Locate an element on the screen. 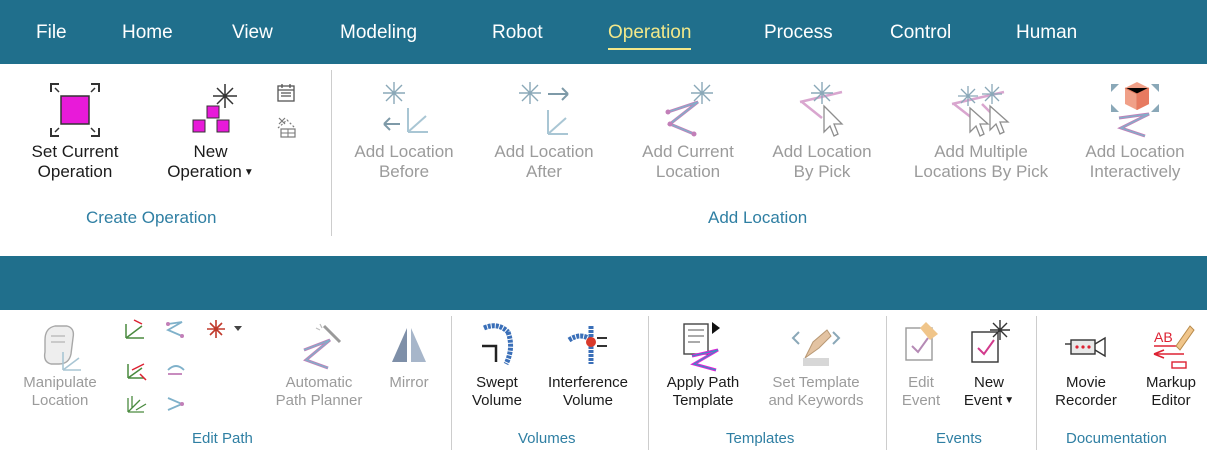  set-template-keywords-label-1: Set Template is located at coordinates (816, 382).